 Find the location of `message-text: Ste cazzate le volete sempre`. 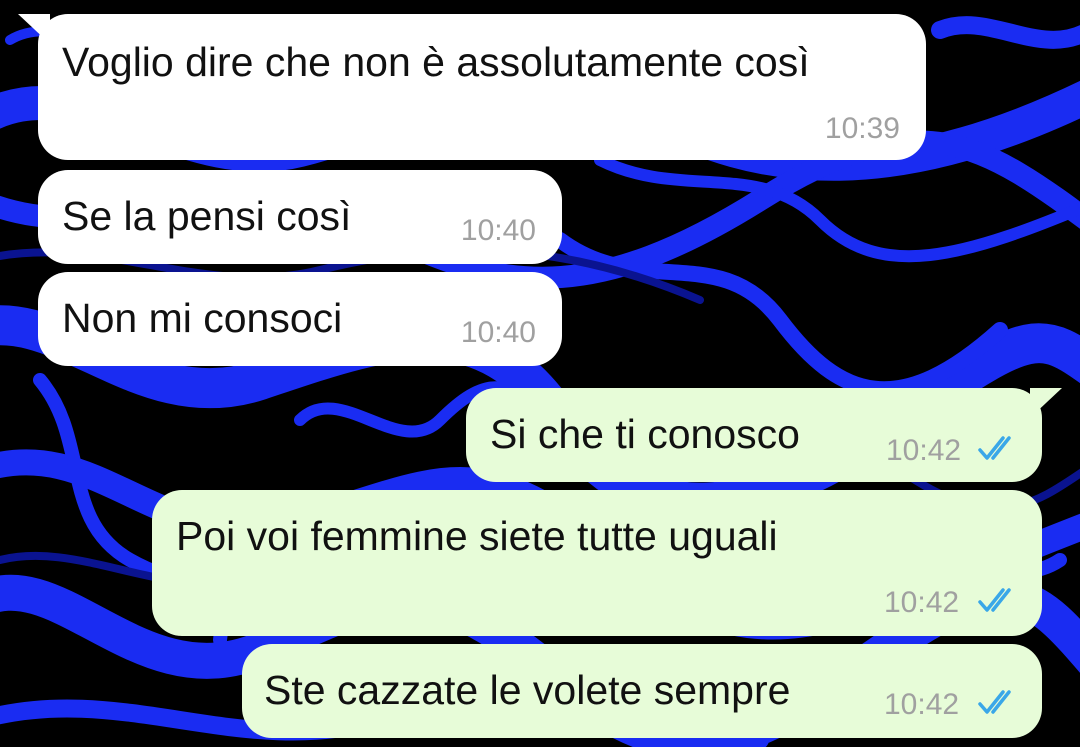

message-text: Ste cazzate le volete sempre is located at coordinates (527, 690).